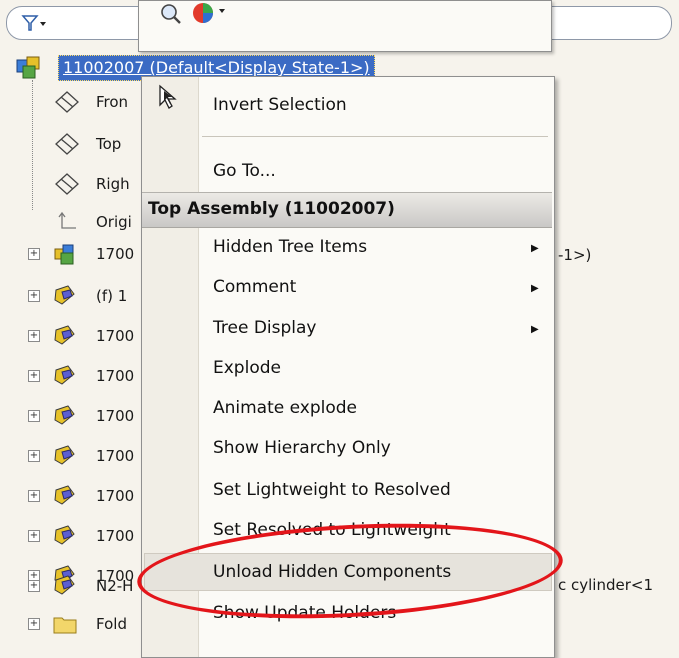  I want to click on menu-item-hidden-tree-items: Hidden Tree Items, so click(290, 247).